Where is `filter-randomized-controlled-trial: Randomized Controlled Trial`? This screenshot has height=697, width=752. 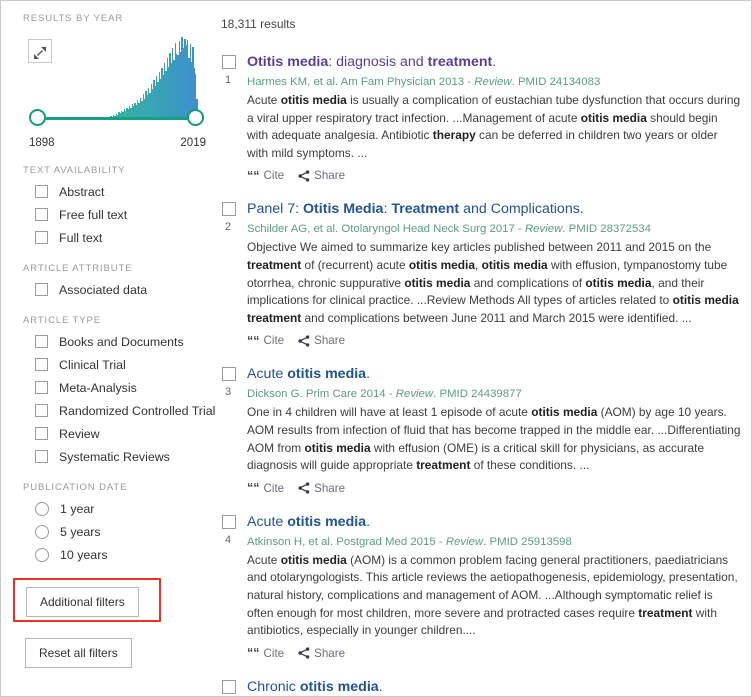 filter-randomized-controlled-trial: Randomized Controlled Trial is located at coordinates (119, 410).